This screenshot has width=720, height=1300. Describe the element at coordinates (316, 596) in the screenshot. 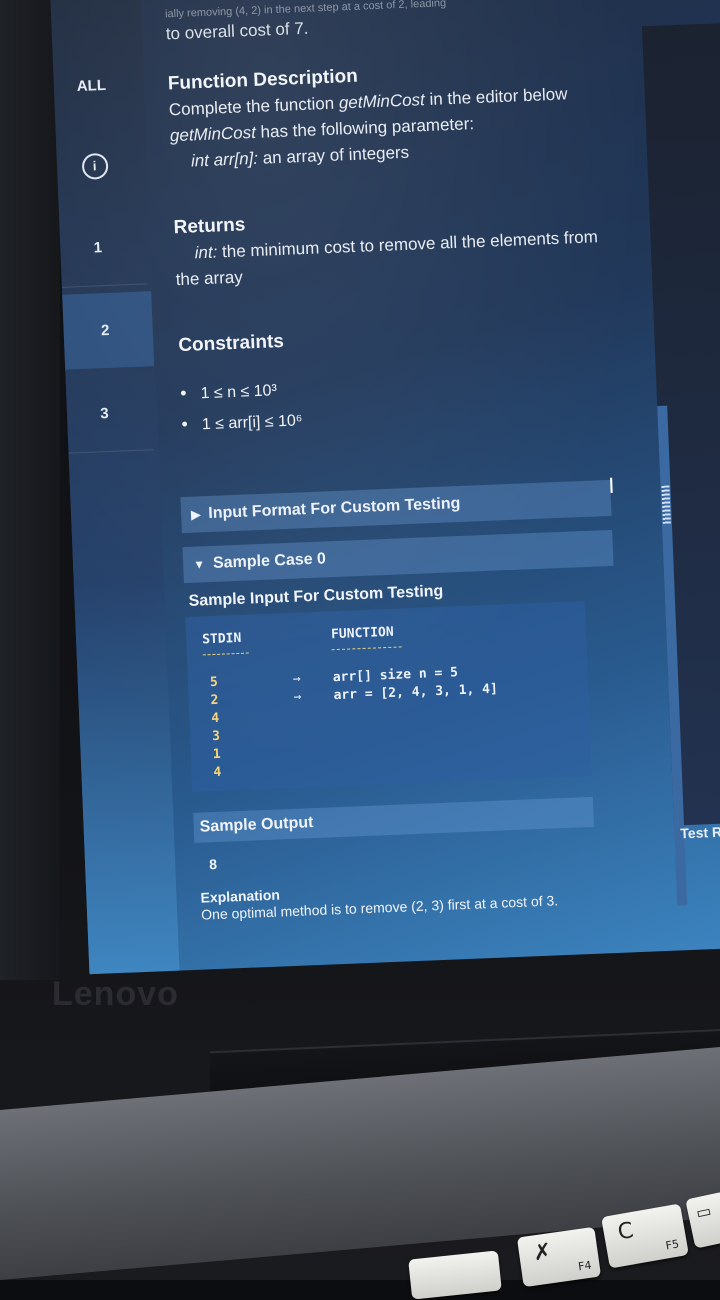

I see `sample-input-heading: Sample Input For Custom Testing` at that location.